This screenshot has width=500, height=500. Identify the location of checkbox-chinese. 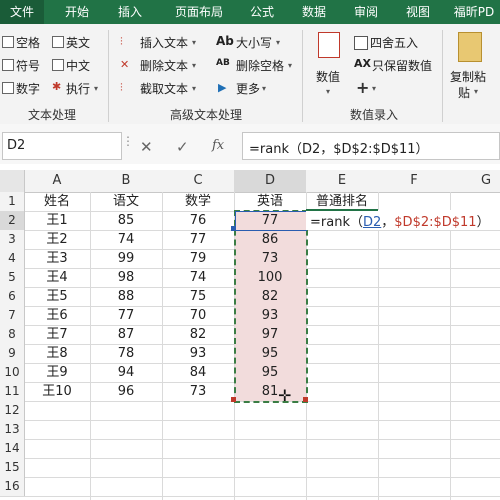
(58, 65).